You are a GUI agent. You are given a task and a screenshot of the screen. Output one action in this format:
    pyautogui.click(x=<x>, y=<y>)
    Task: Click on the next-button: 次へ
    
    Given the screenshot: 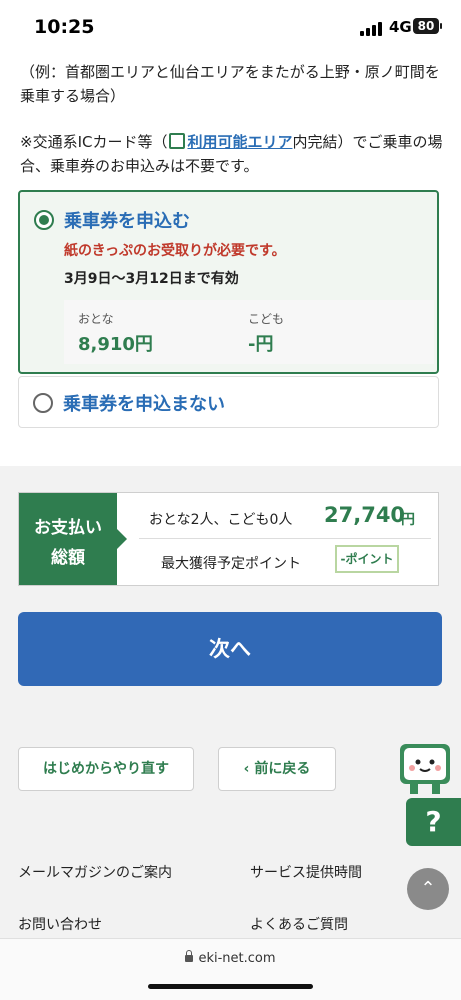 What is the action you would take?
    pyautogui.click(x=230, y=649)
    